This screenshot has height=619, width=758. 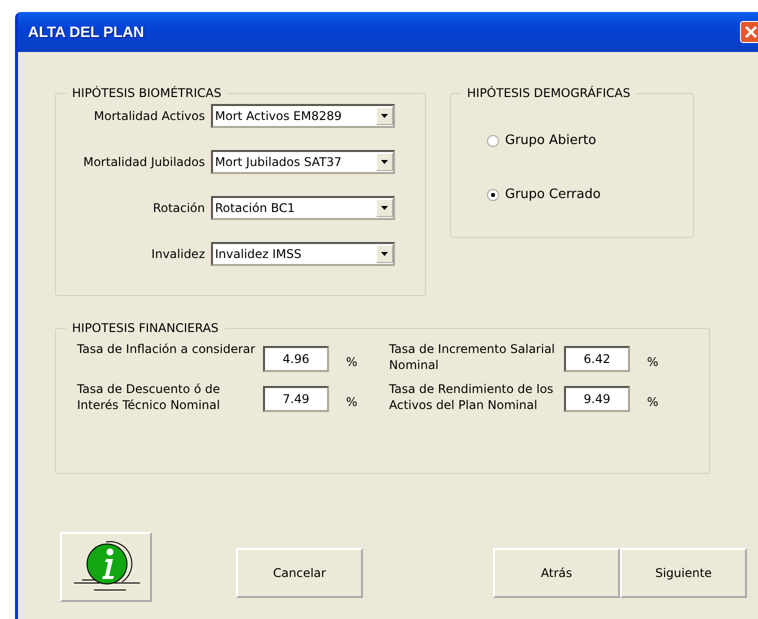 I want to click on dropdown: Mort Activos EM8289, so click(x=303, y=116).